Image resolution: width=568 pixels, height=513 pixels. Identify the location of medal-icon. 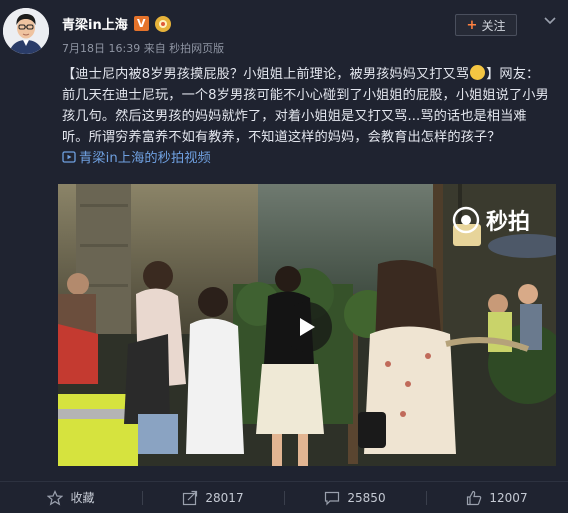
(162, 23).